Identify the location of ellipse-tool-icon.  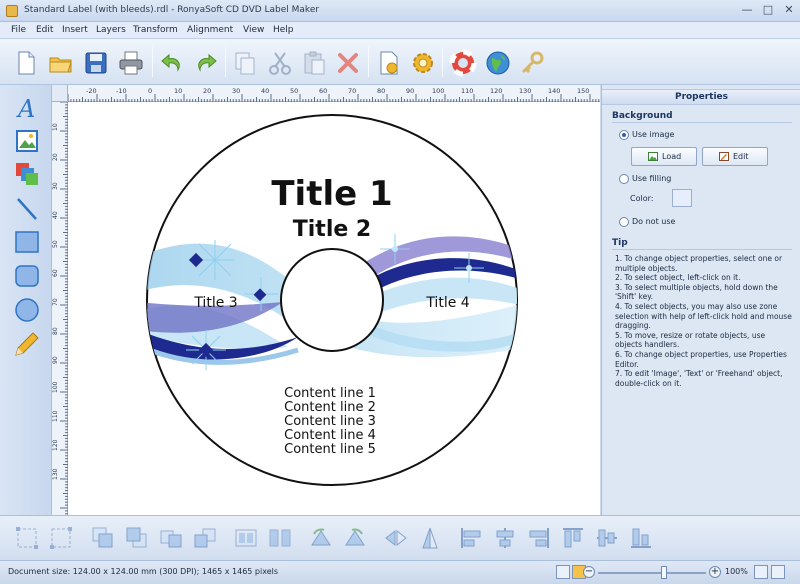
(27, 310).